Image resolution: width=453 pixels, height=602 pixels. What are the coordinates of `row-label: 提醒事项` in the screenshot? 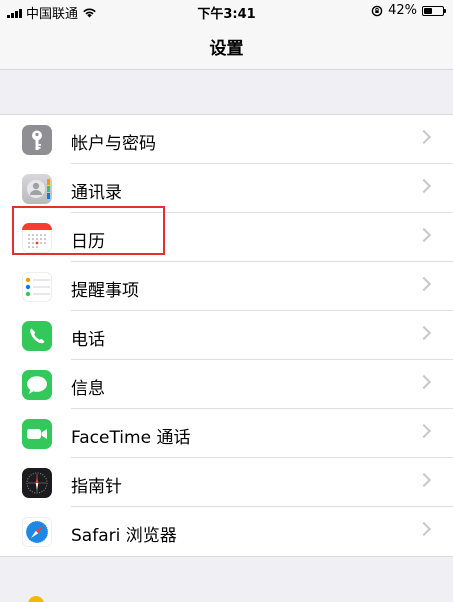 It's located at (105, 291).